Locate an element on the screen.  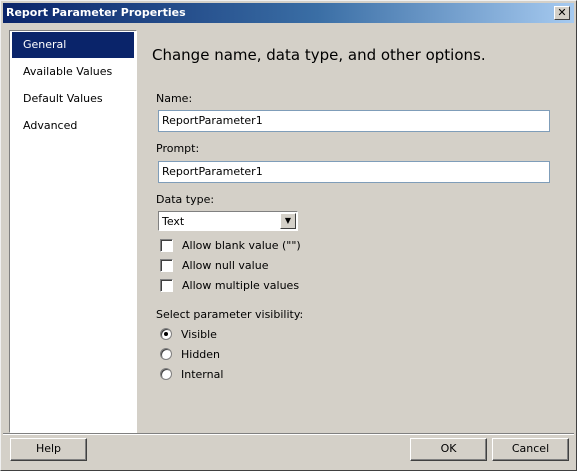
data-type-select: Text ▼ is located at coordinates (228, 221).